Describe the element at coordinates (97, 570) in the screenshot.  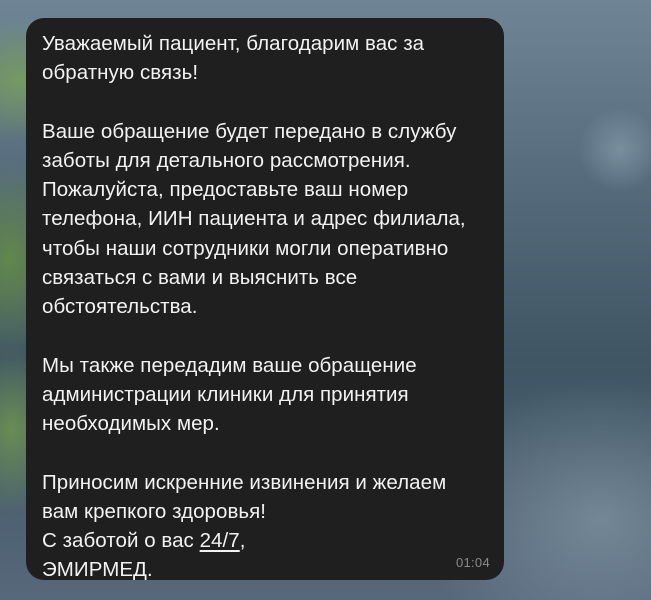
I see `signature-name: ЭМИРМЕД.` at that location.